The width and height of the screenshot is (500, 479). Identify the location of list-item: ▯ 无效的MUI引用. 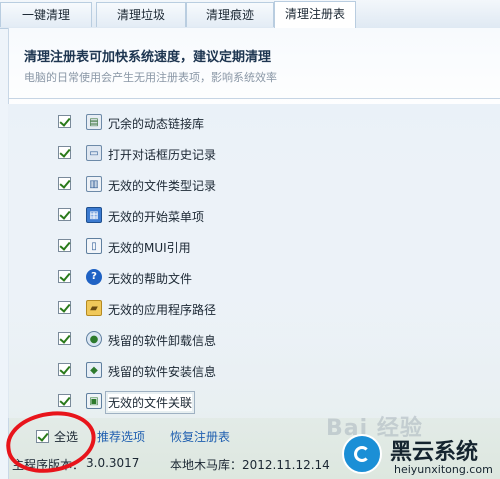
(250, 246).